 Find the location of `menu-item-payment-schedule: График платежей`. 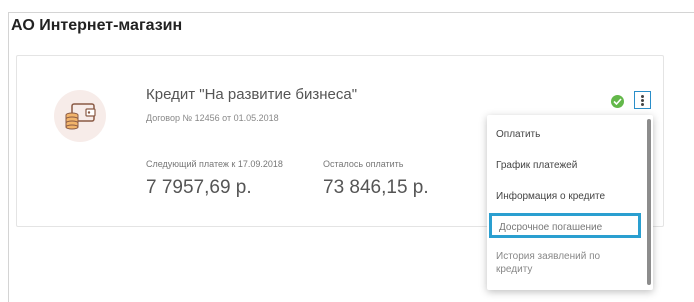

menu-item-payment-schedule: График платежей is located at coordinates (565, 165).